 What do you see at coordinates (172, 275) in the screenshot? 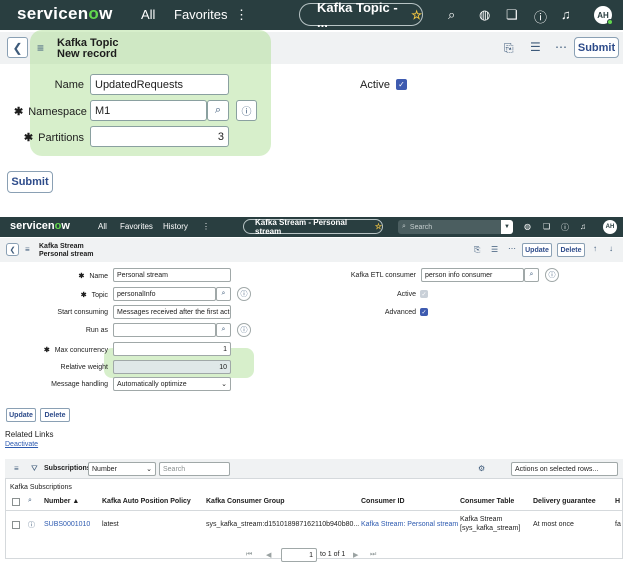
I see `name-field-2: Personal stream` at bounding box center [172, 275].